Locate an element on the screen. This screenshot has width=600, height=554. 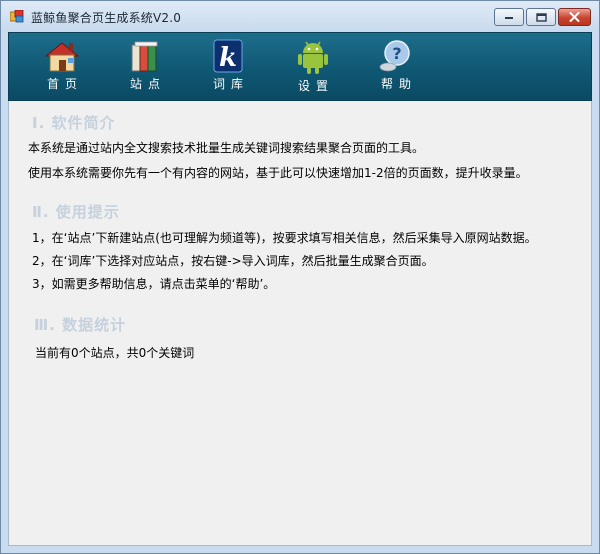
house-icon is located at coordinates (62, 57).